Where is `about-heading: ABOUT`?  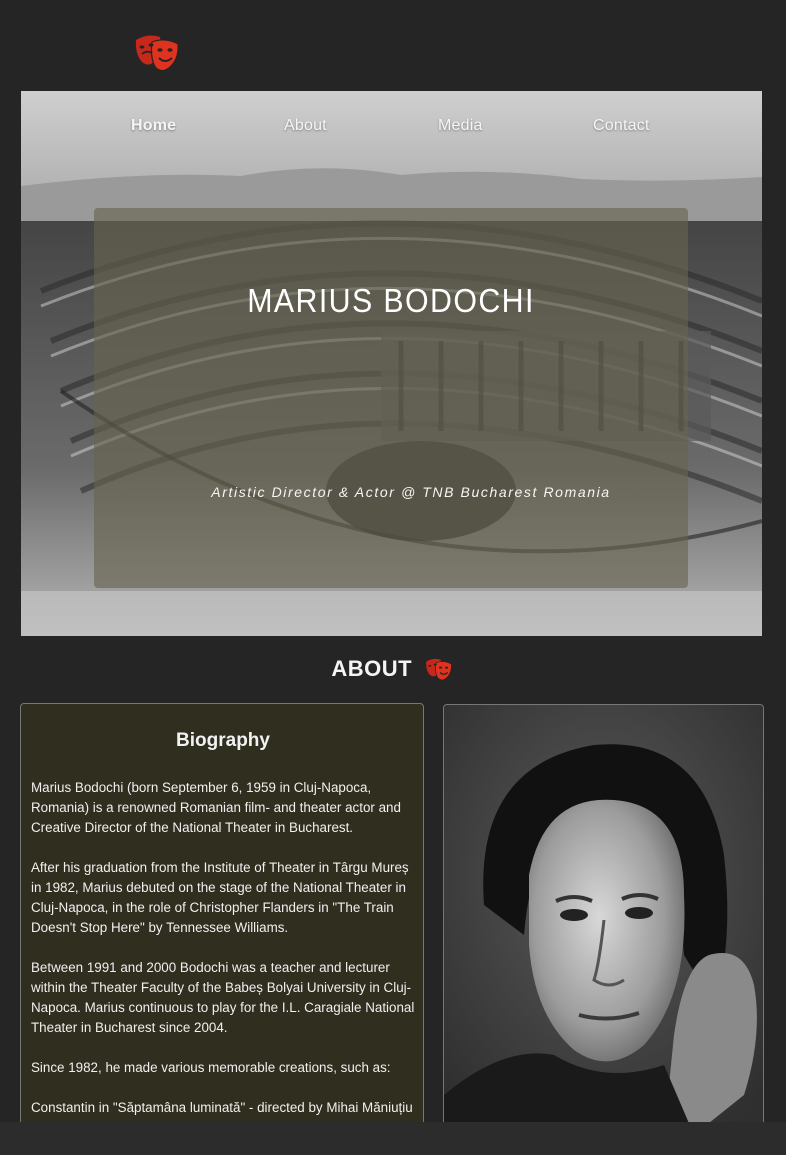
about-heading: ABOUT is located at coordinates (393, 669).